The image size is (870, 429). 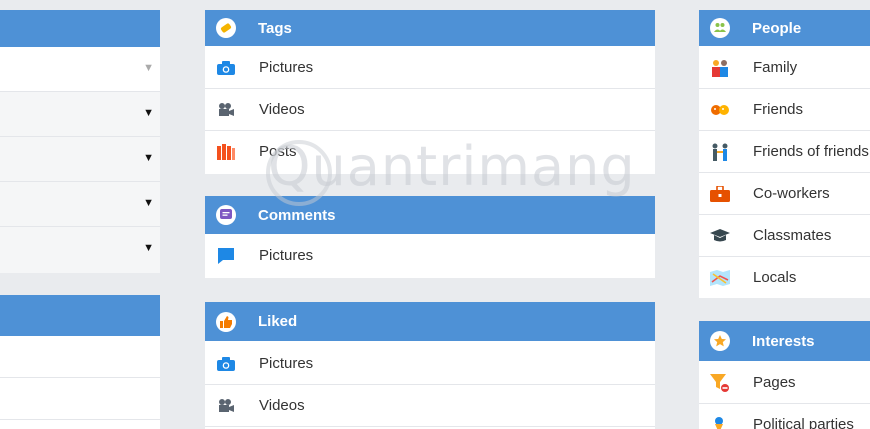 What do you see at coordinates (720, 152) in the screenshot?
I see `friends-of-friends-icon` at bounding box center [720, 152].